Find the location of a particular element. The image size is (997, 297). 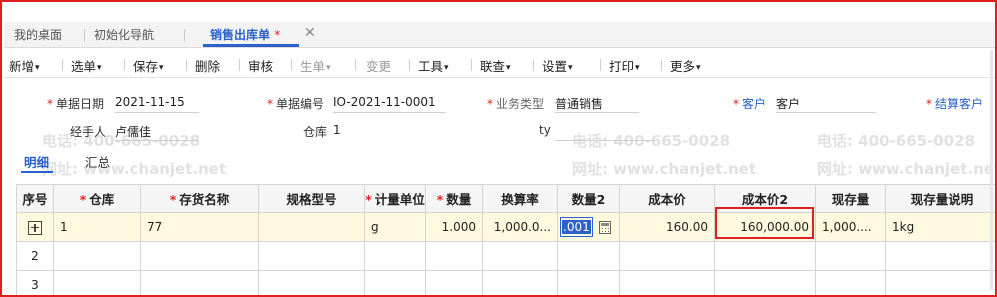

tab-label: 销售出库单 is located at coordinates (240, 35).